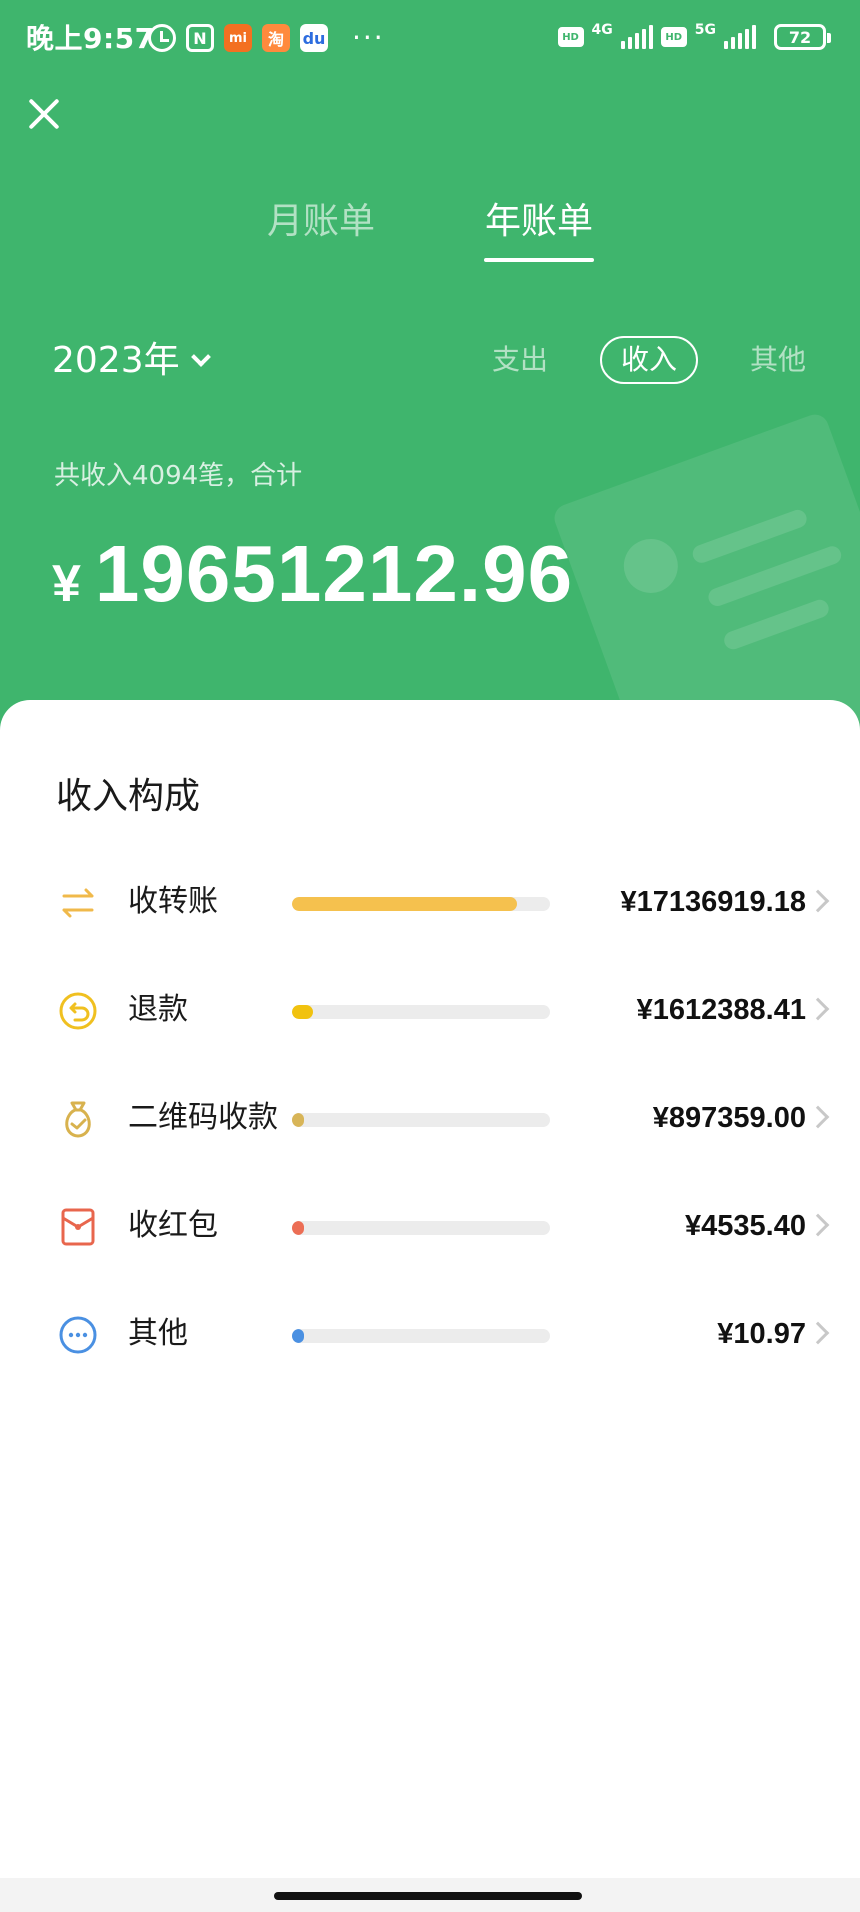 The image size is (860, 1912). What do you see at coordinates (673, 37) in the screenshot?
I see `hd-icon-2: HD` at bounding box center [673, 37].